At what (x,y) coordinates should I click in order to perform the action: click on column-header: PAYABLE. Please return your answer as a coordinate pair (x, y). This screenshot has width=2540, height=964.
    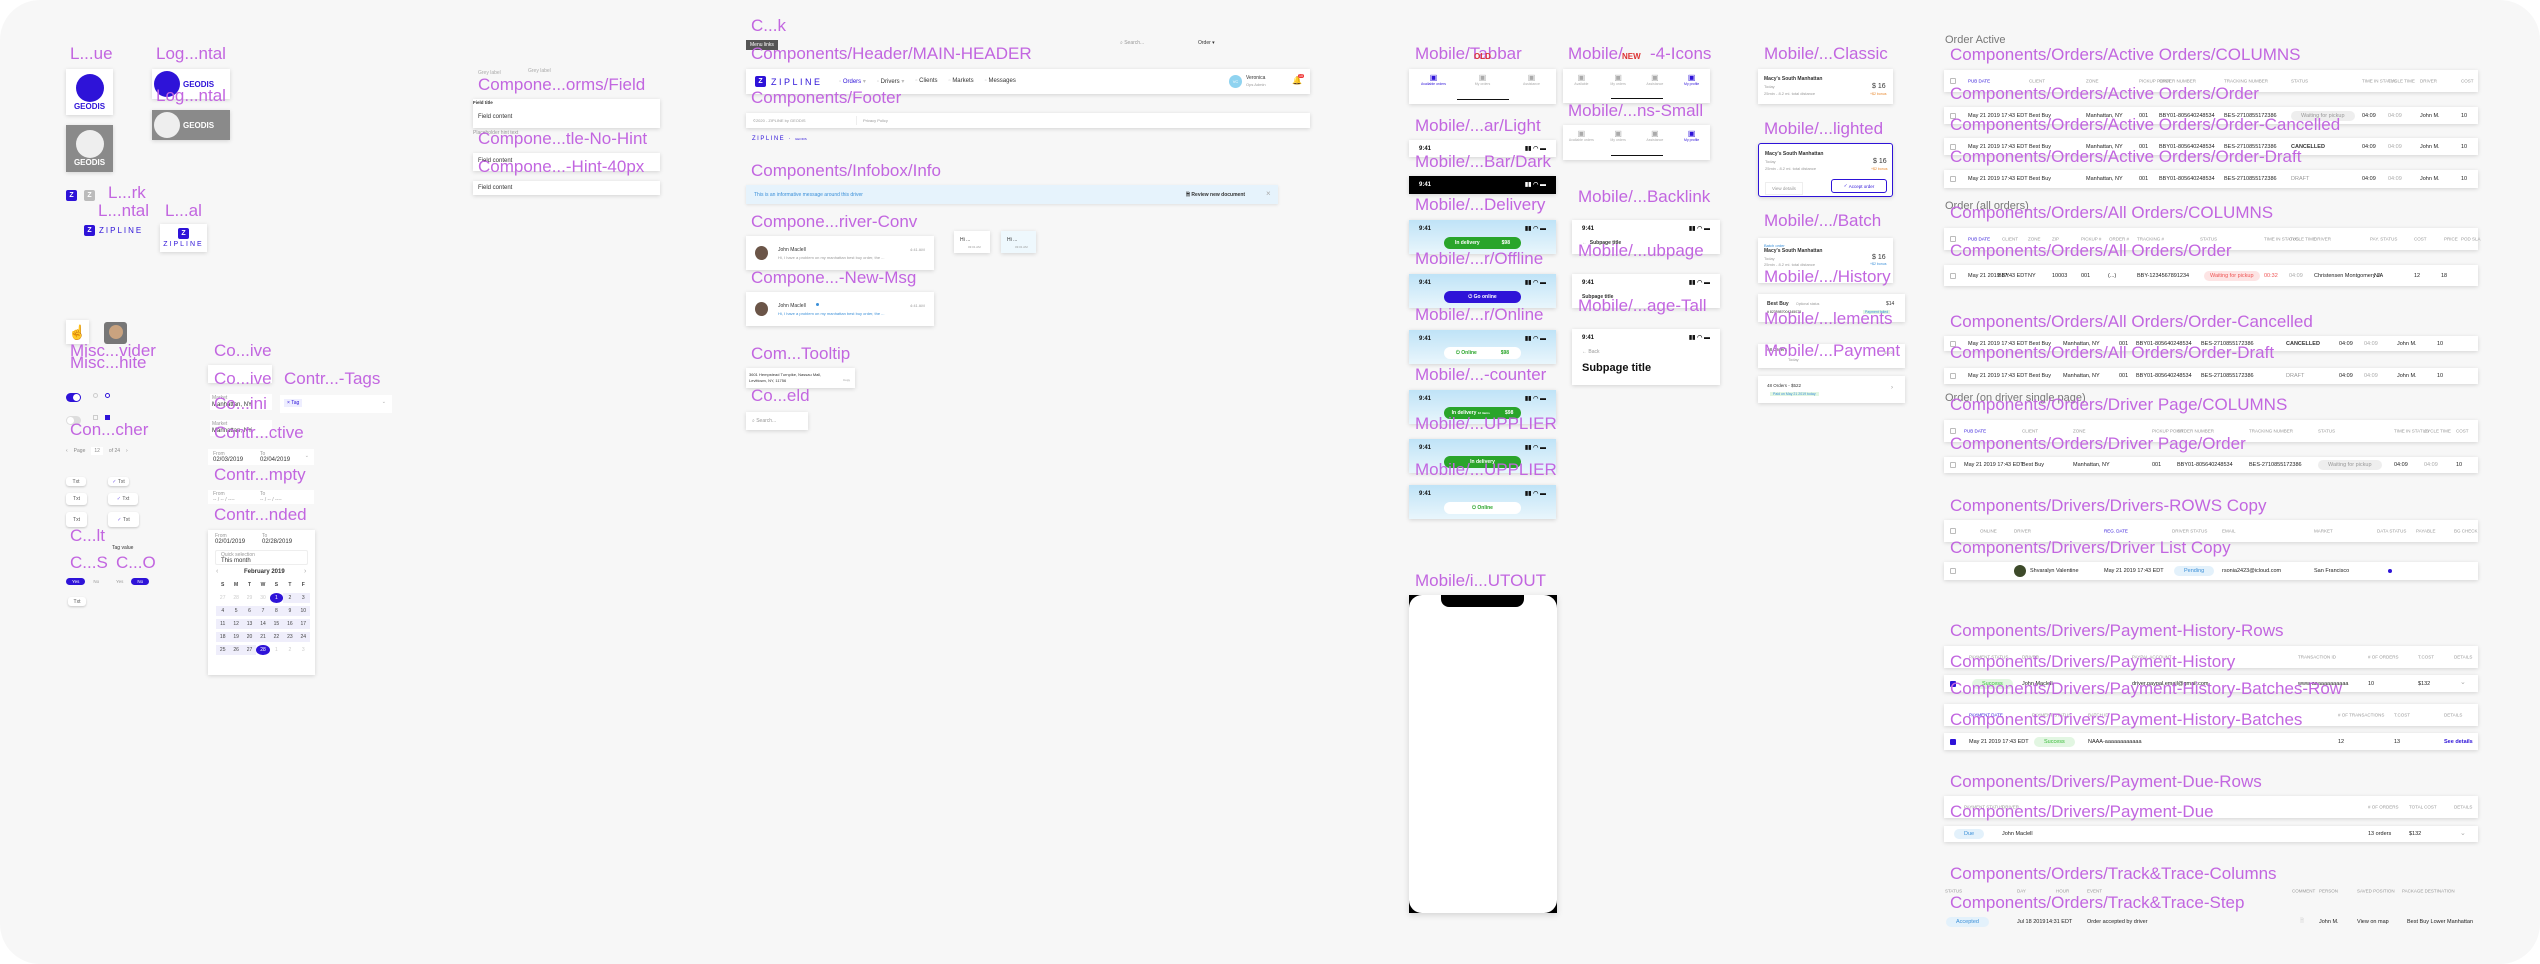
    Looking at the image, I should click on (2426, 531).